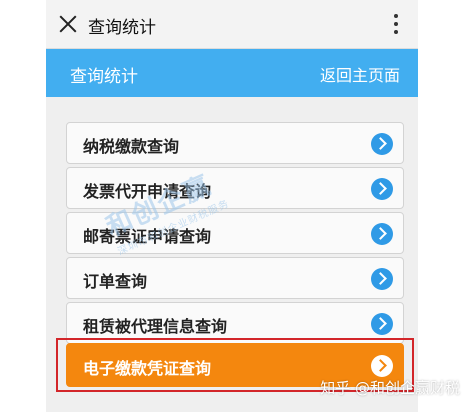  Describe the element at coordinates (232, 24) in the screenshot. I see `title-bar: 查询统计` at that location.